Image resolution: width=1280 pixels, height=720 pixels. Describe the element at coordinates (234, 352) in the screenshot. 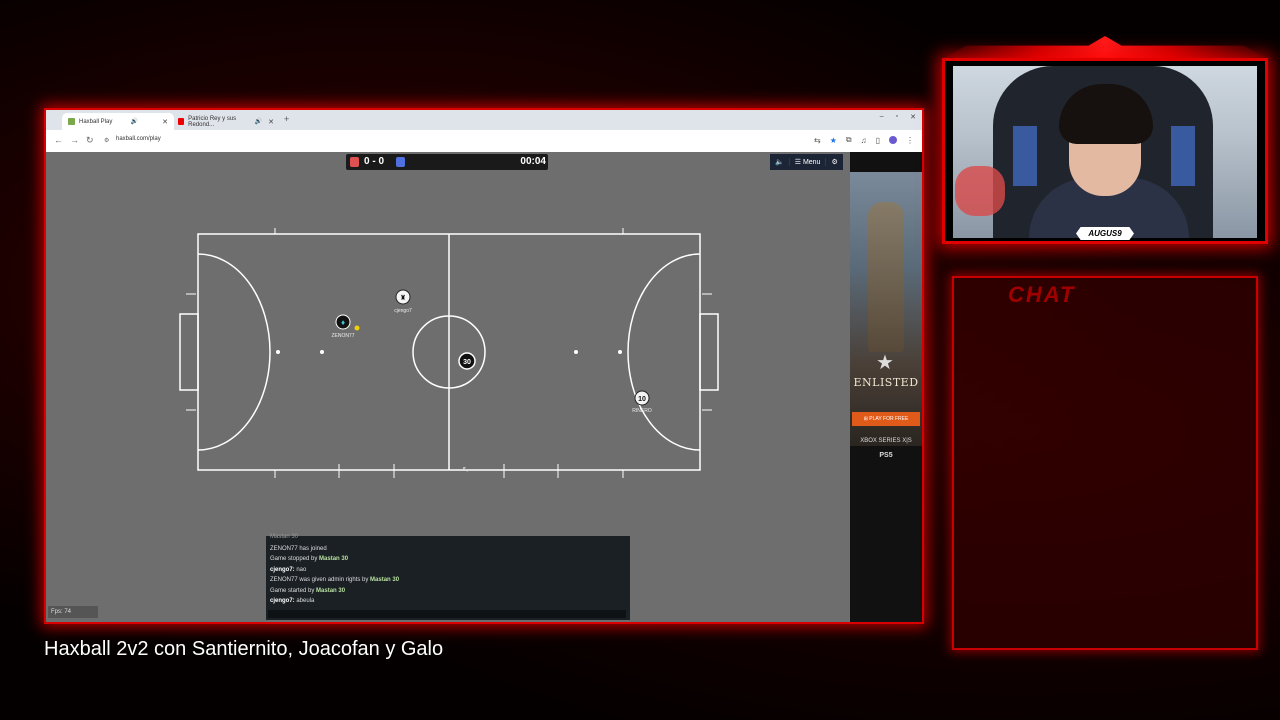

I see `left-penalty-arc` at that location.